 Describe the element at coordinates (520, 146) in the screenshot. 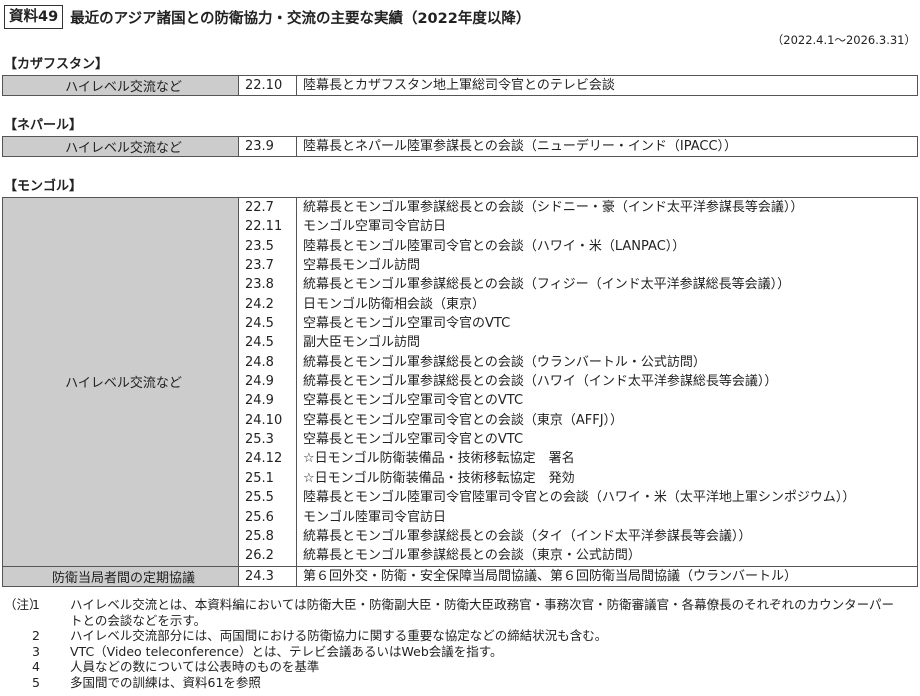

I see `event-text: 陸幕長とネパール陸軍参謀長との会談（ニューデリー・インド（IPACC））` at that location.